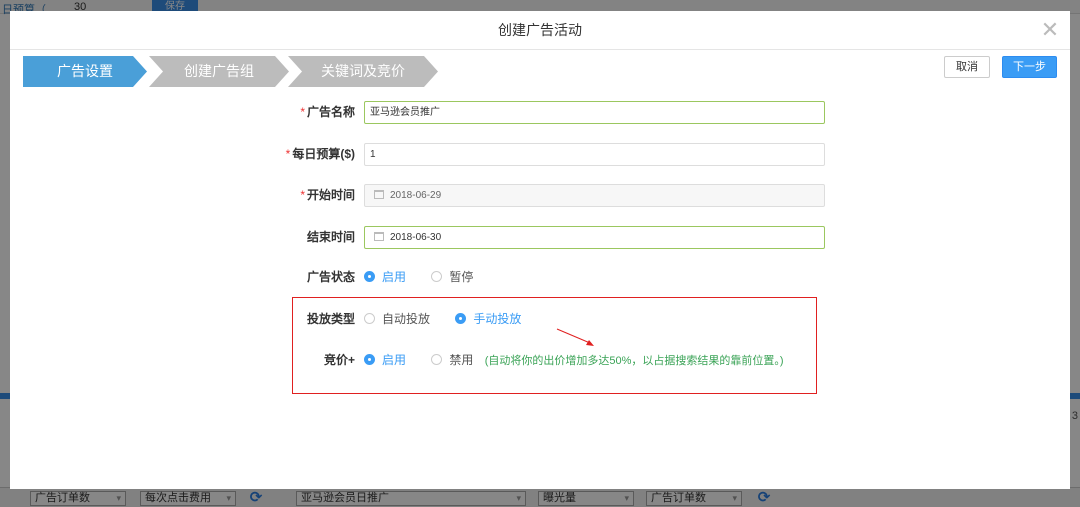 This screenshot has height=507, width=1080. I want to click on form-row-end: 结束时间 2018-06-30, so click(560, 237).